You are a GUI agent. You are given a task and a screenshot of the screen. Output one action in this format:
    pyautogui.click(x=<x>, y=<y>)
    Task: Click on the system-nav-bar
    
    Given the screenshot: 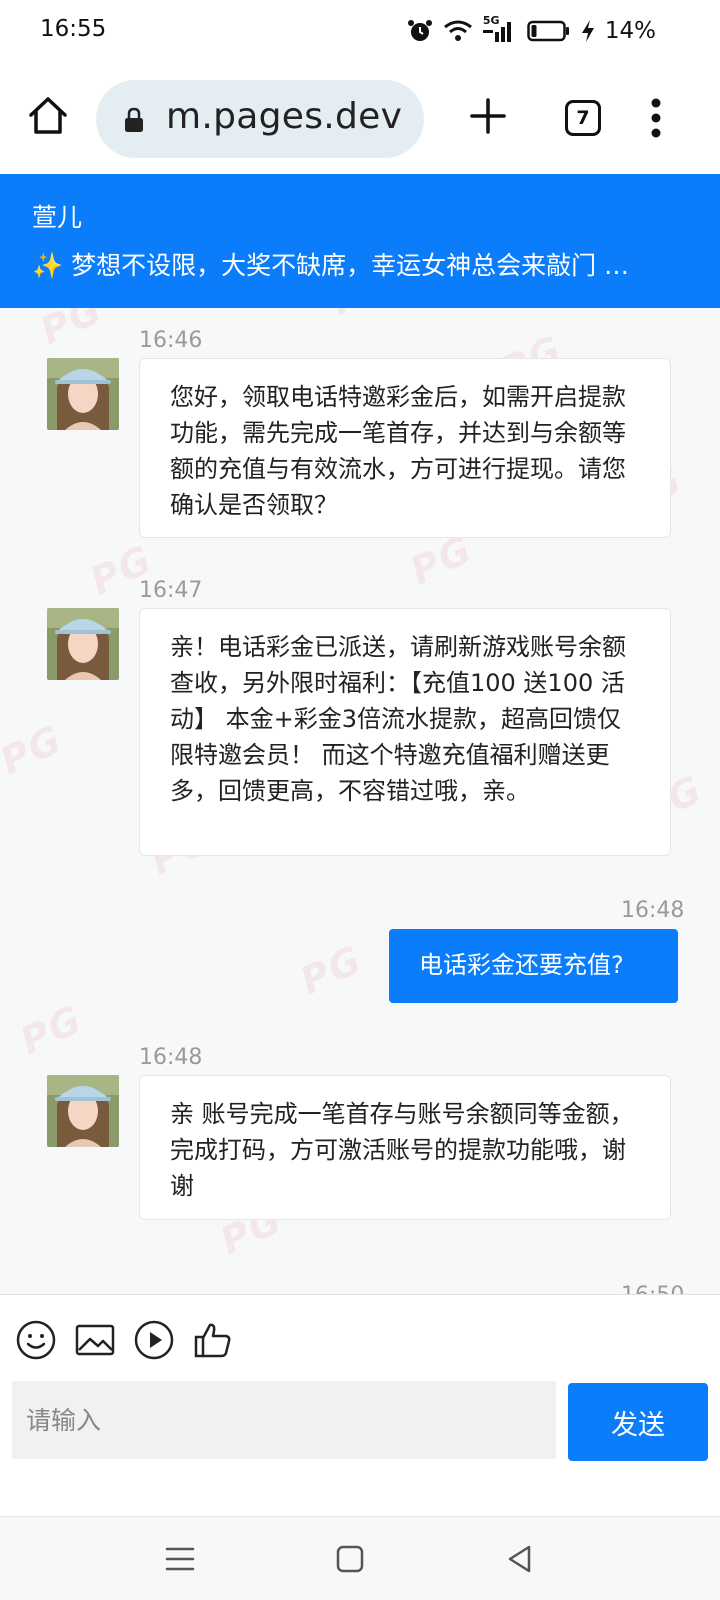 What is the action you would take?
    pyautogui.click(x=360, y=1558)
    